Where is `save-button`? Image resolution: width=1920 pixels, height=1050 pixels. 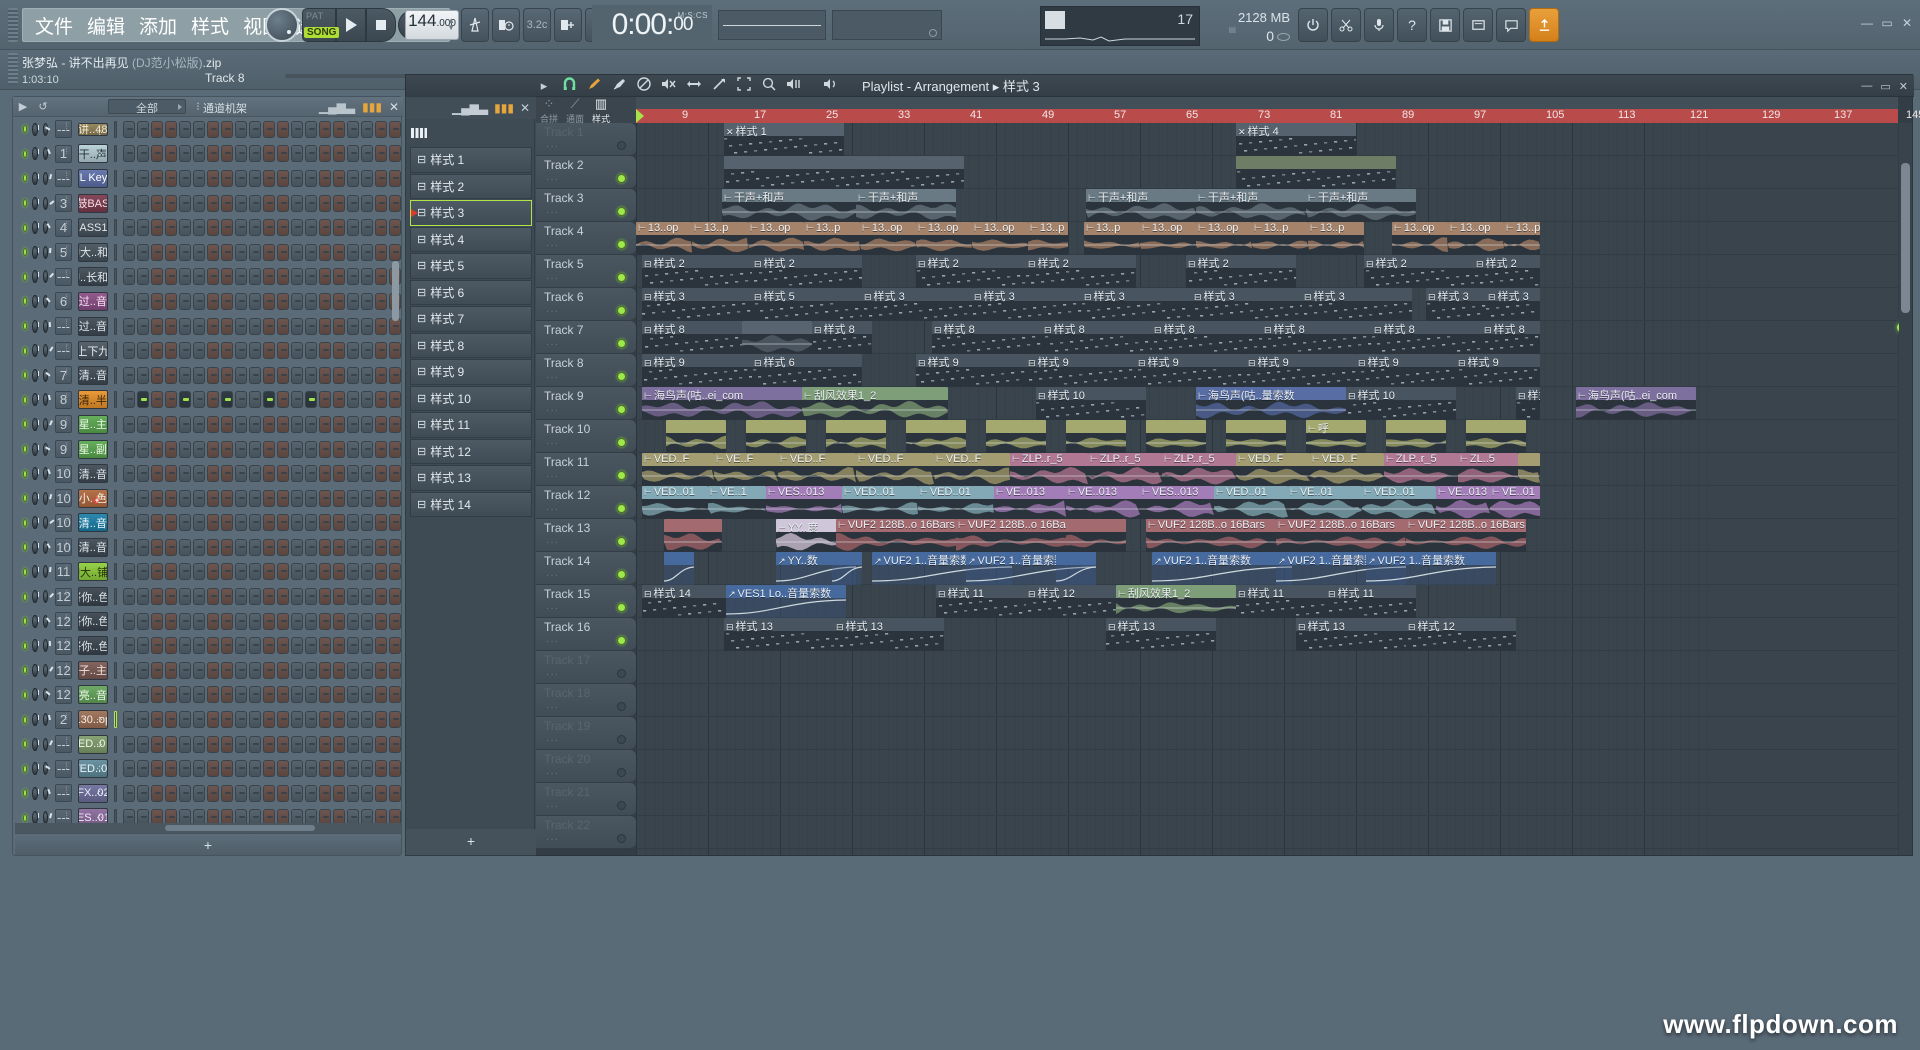
save-button is located at coordinates (1445, 25).